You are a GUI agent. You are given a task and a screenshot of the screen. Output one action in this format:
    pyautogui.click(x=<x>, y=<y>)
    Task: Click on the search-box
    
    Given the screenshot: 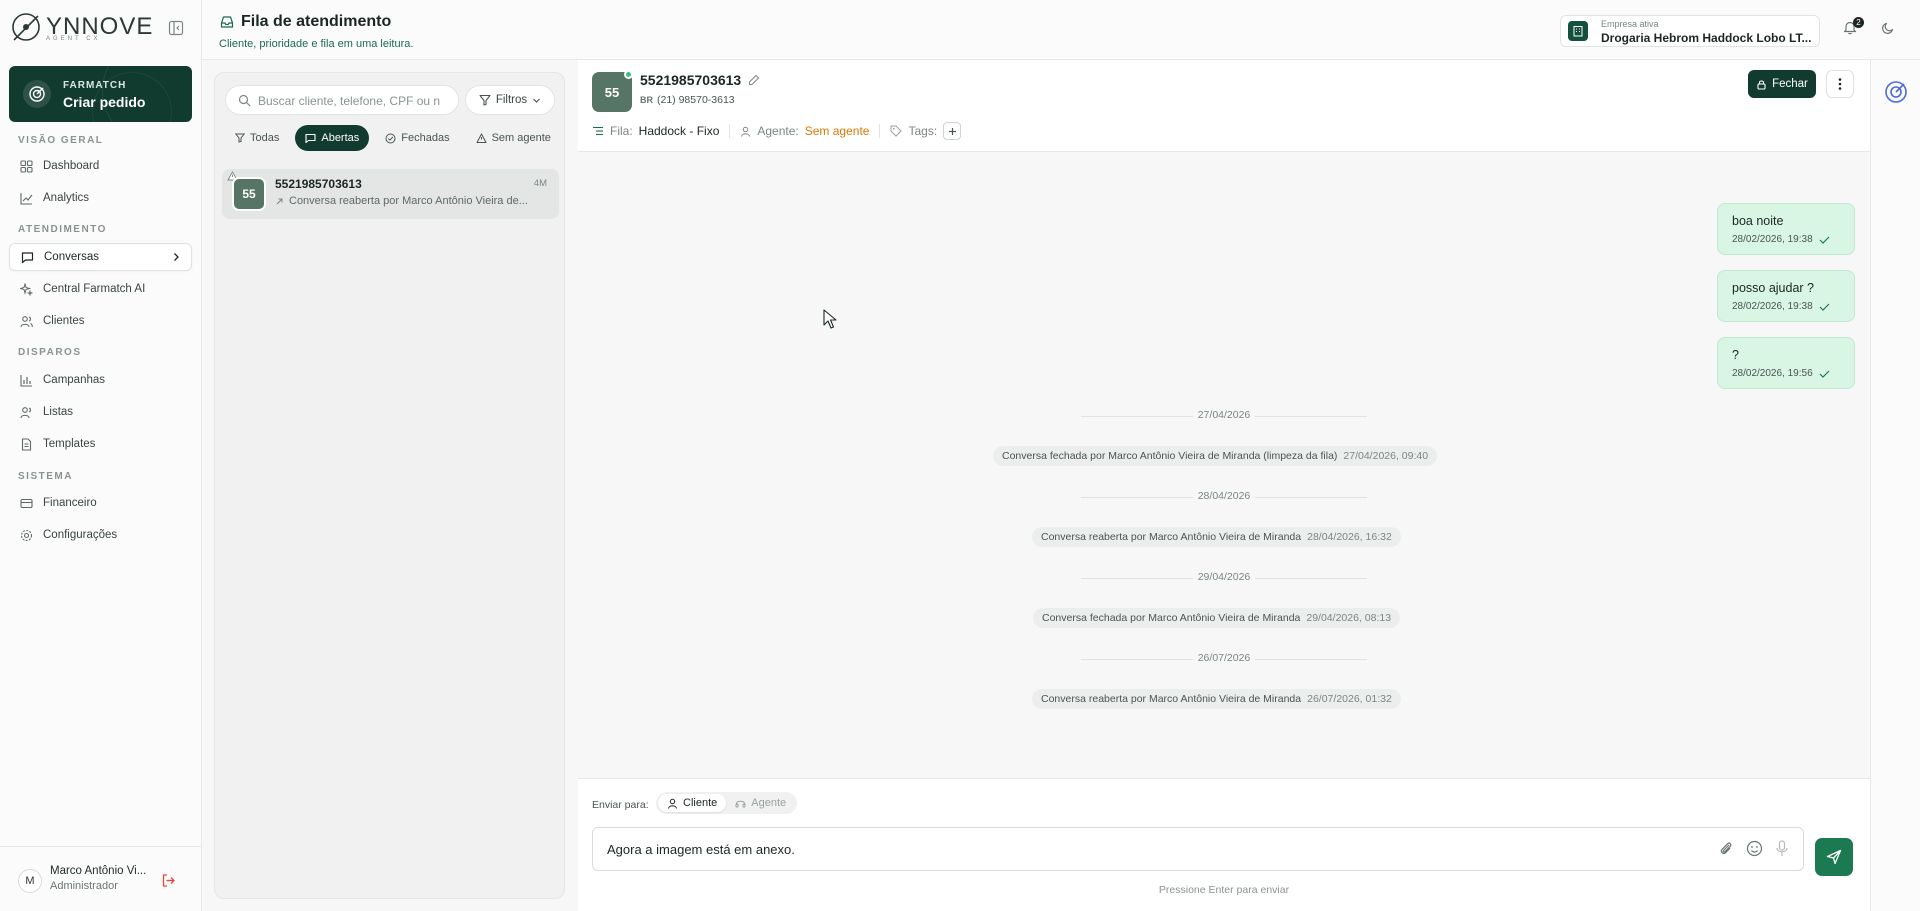 What is the action you would take?
    pyautogui.click(x=342, y=100)
    